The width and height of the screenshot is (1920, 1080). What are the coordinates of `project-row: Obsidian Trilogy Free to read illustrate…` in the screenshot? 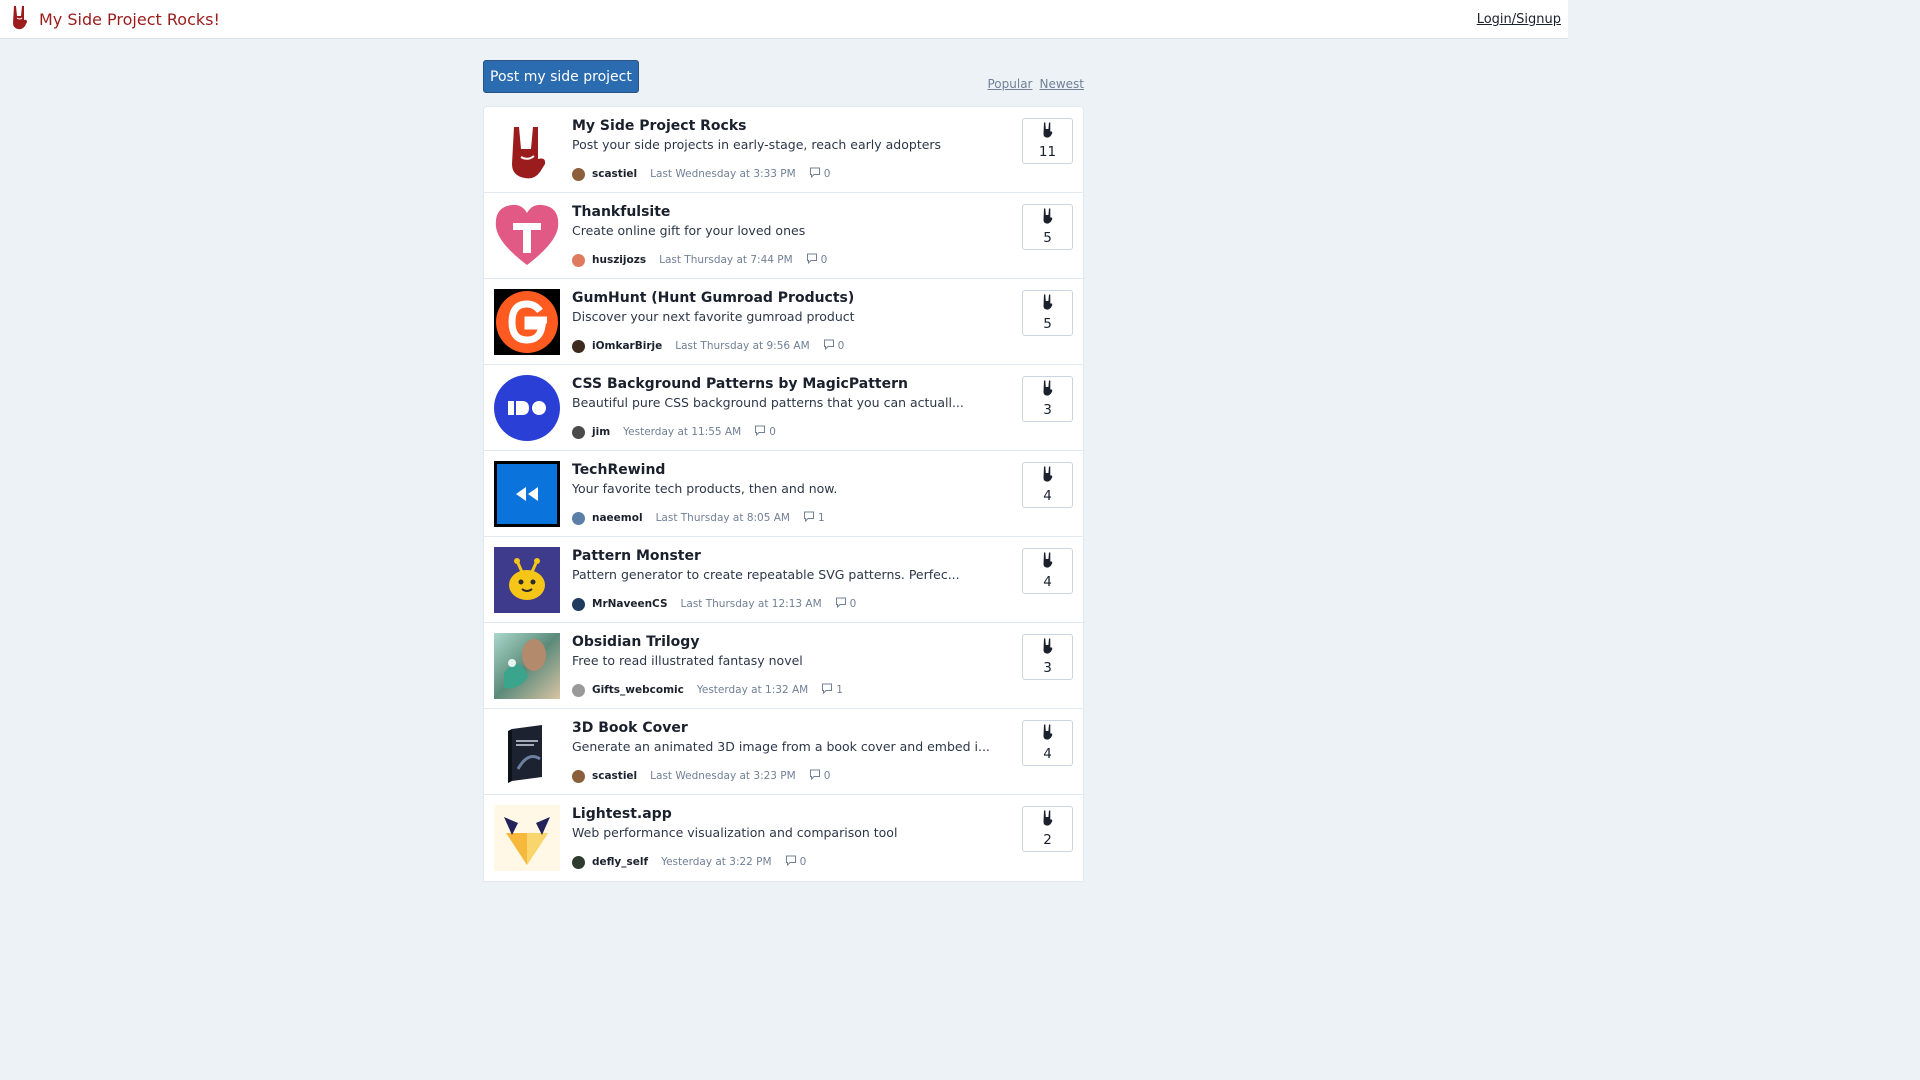 It's located at (783, 666).